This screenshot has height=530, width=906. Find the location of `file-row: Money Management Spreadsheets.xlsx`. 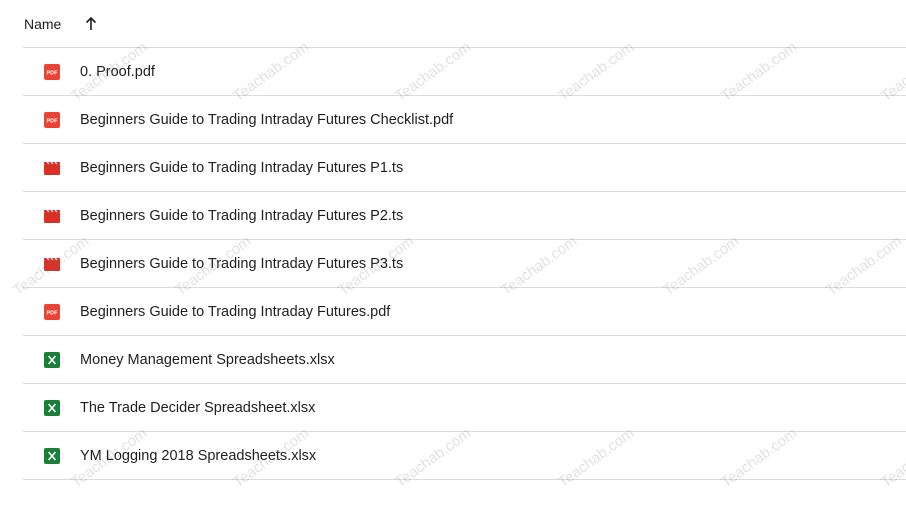

file-row: Money Management Spreadsheets.xlsx is located at coordinates (464, 360).